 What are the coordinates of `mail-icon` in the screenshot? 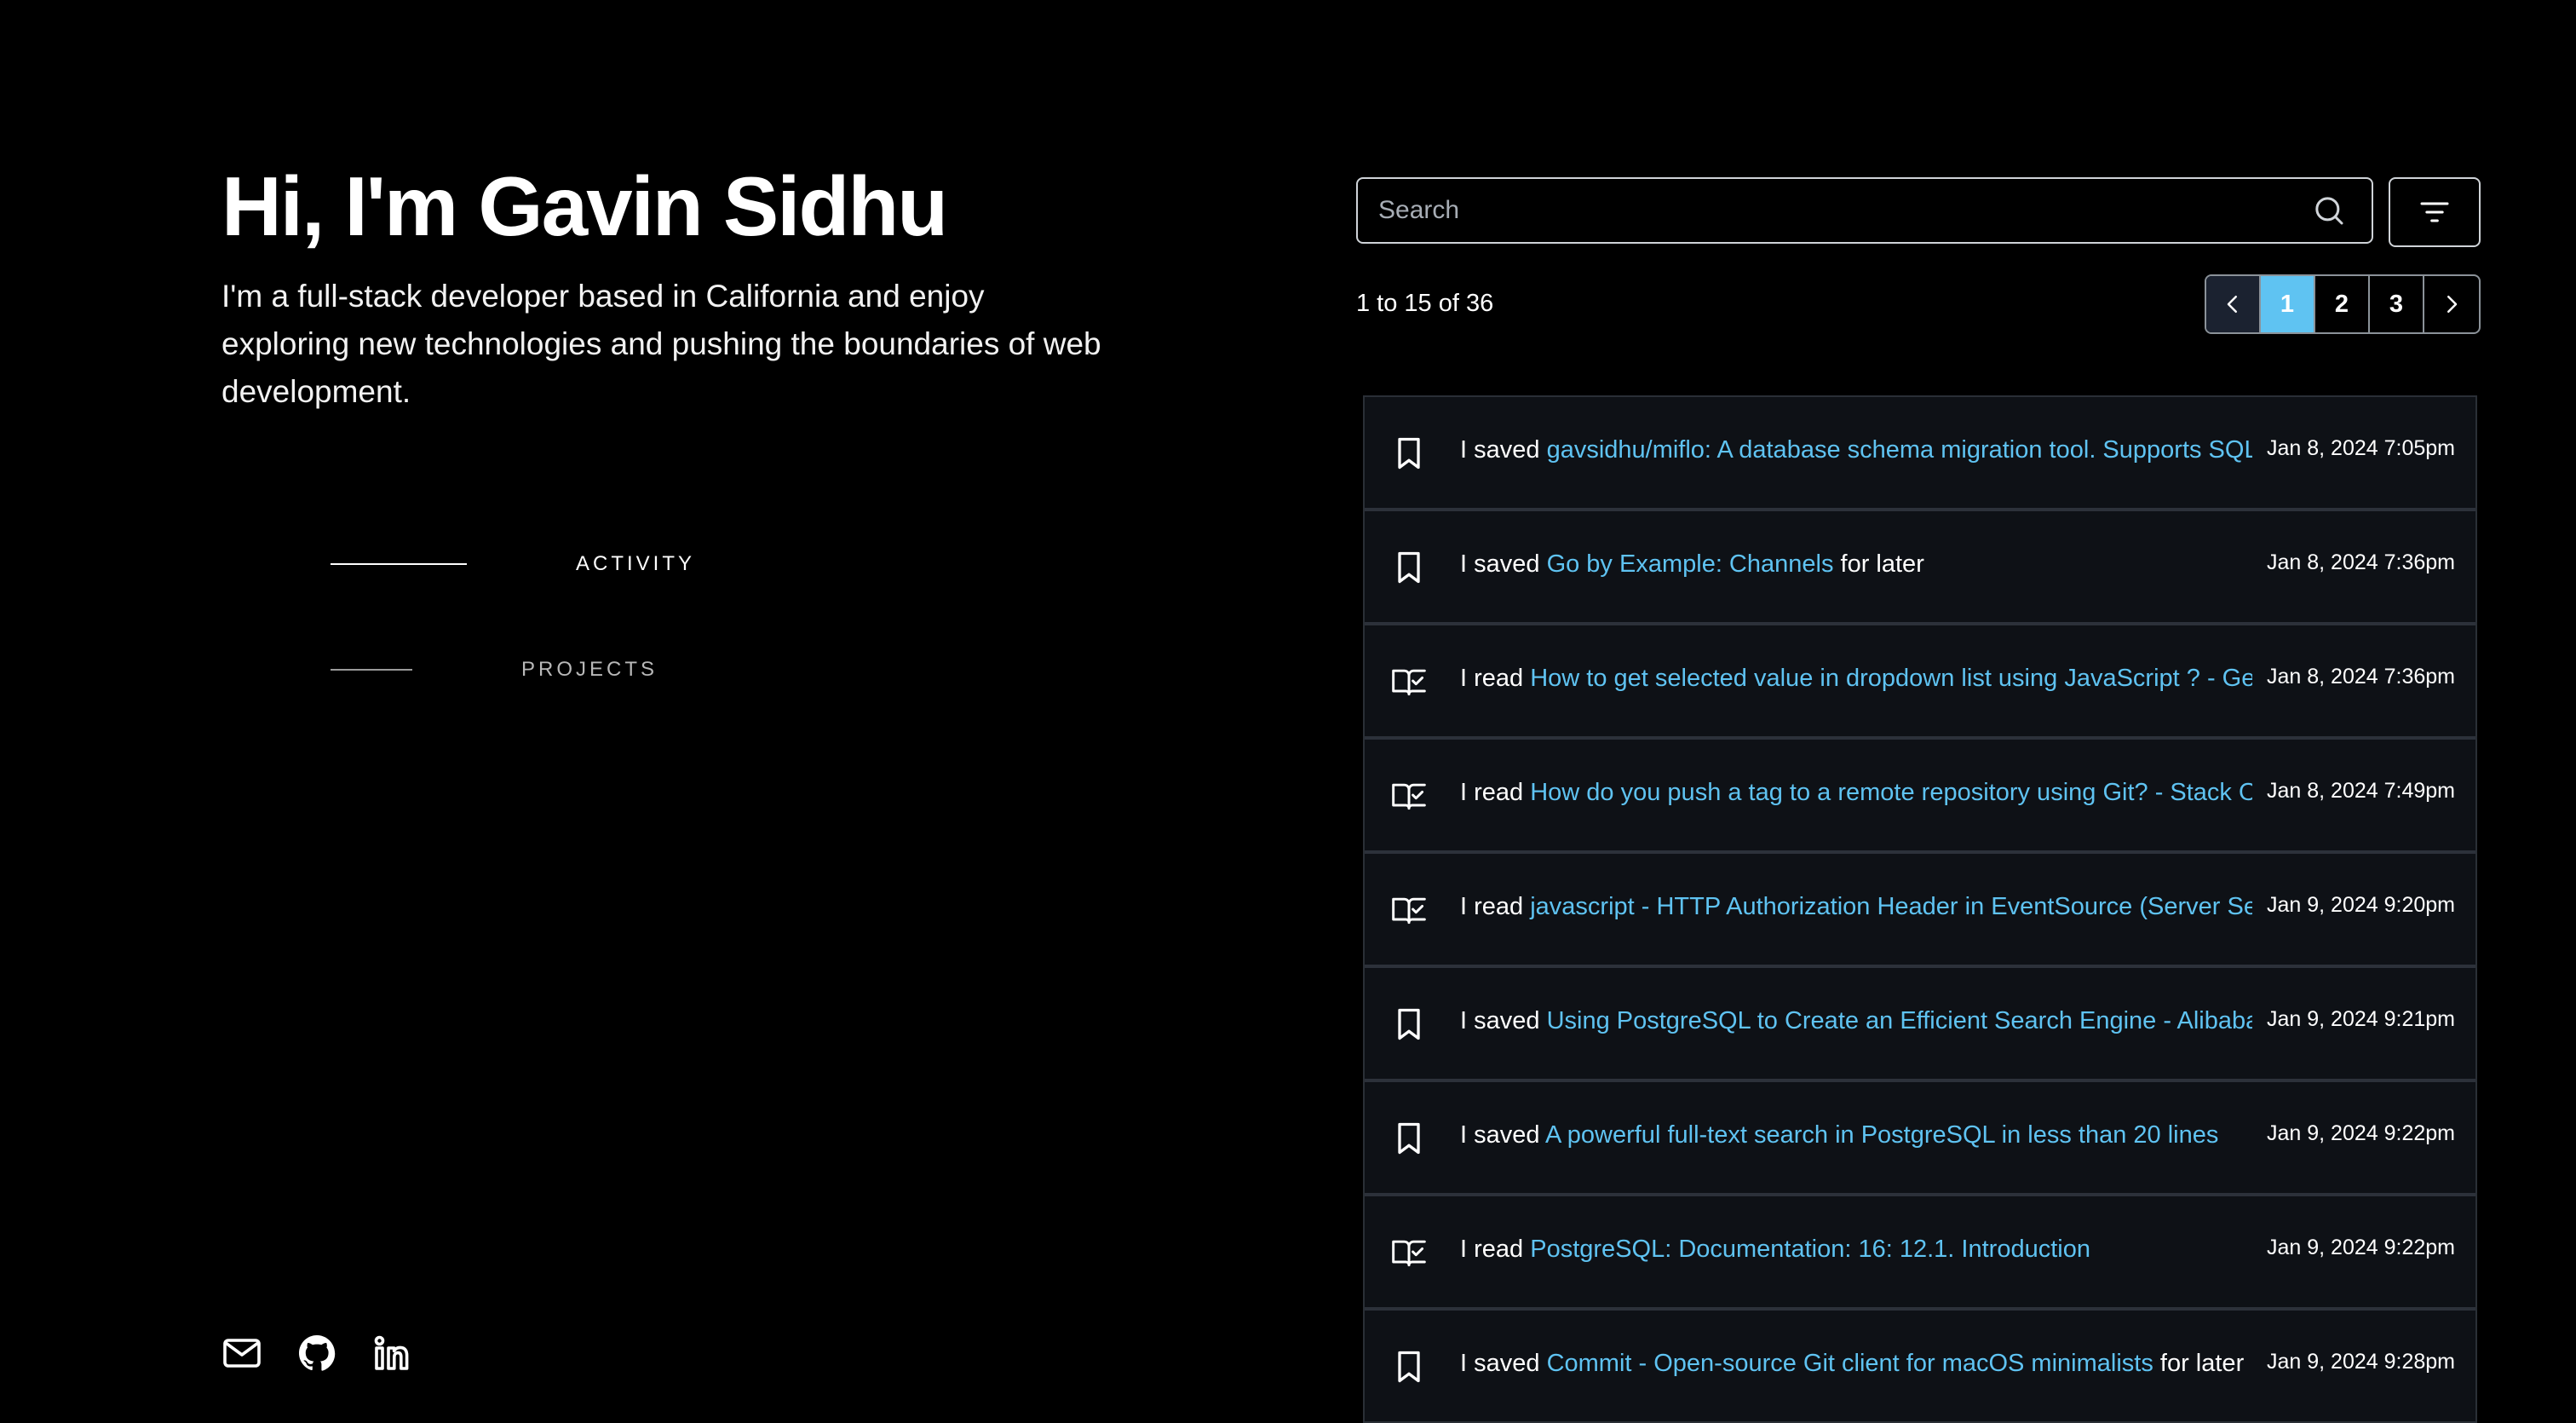 It's located at (241, 1353).